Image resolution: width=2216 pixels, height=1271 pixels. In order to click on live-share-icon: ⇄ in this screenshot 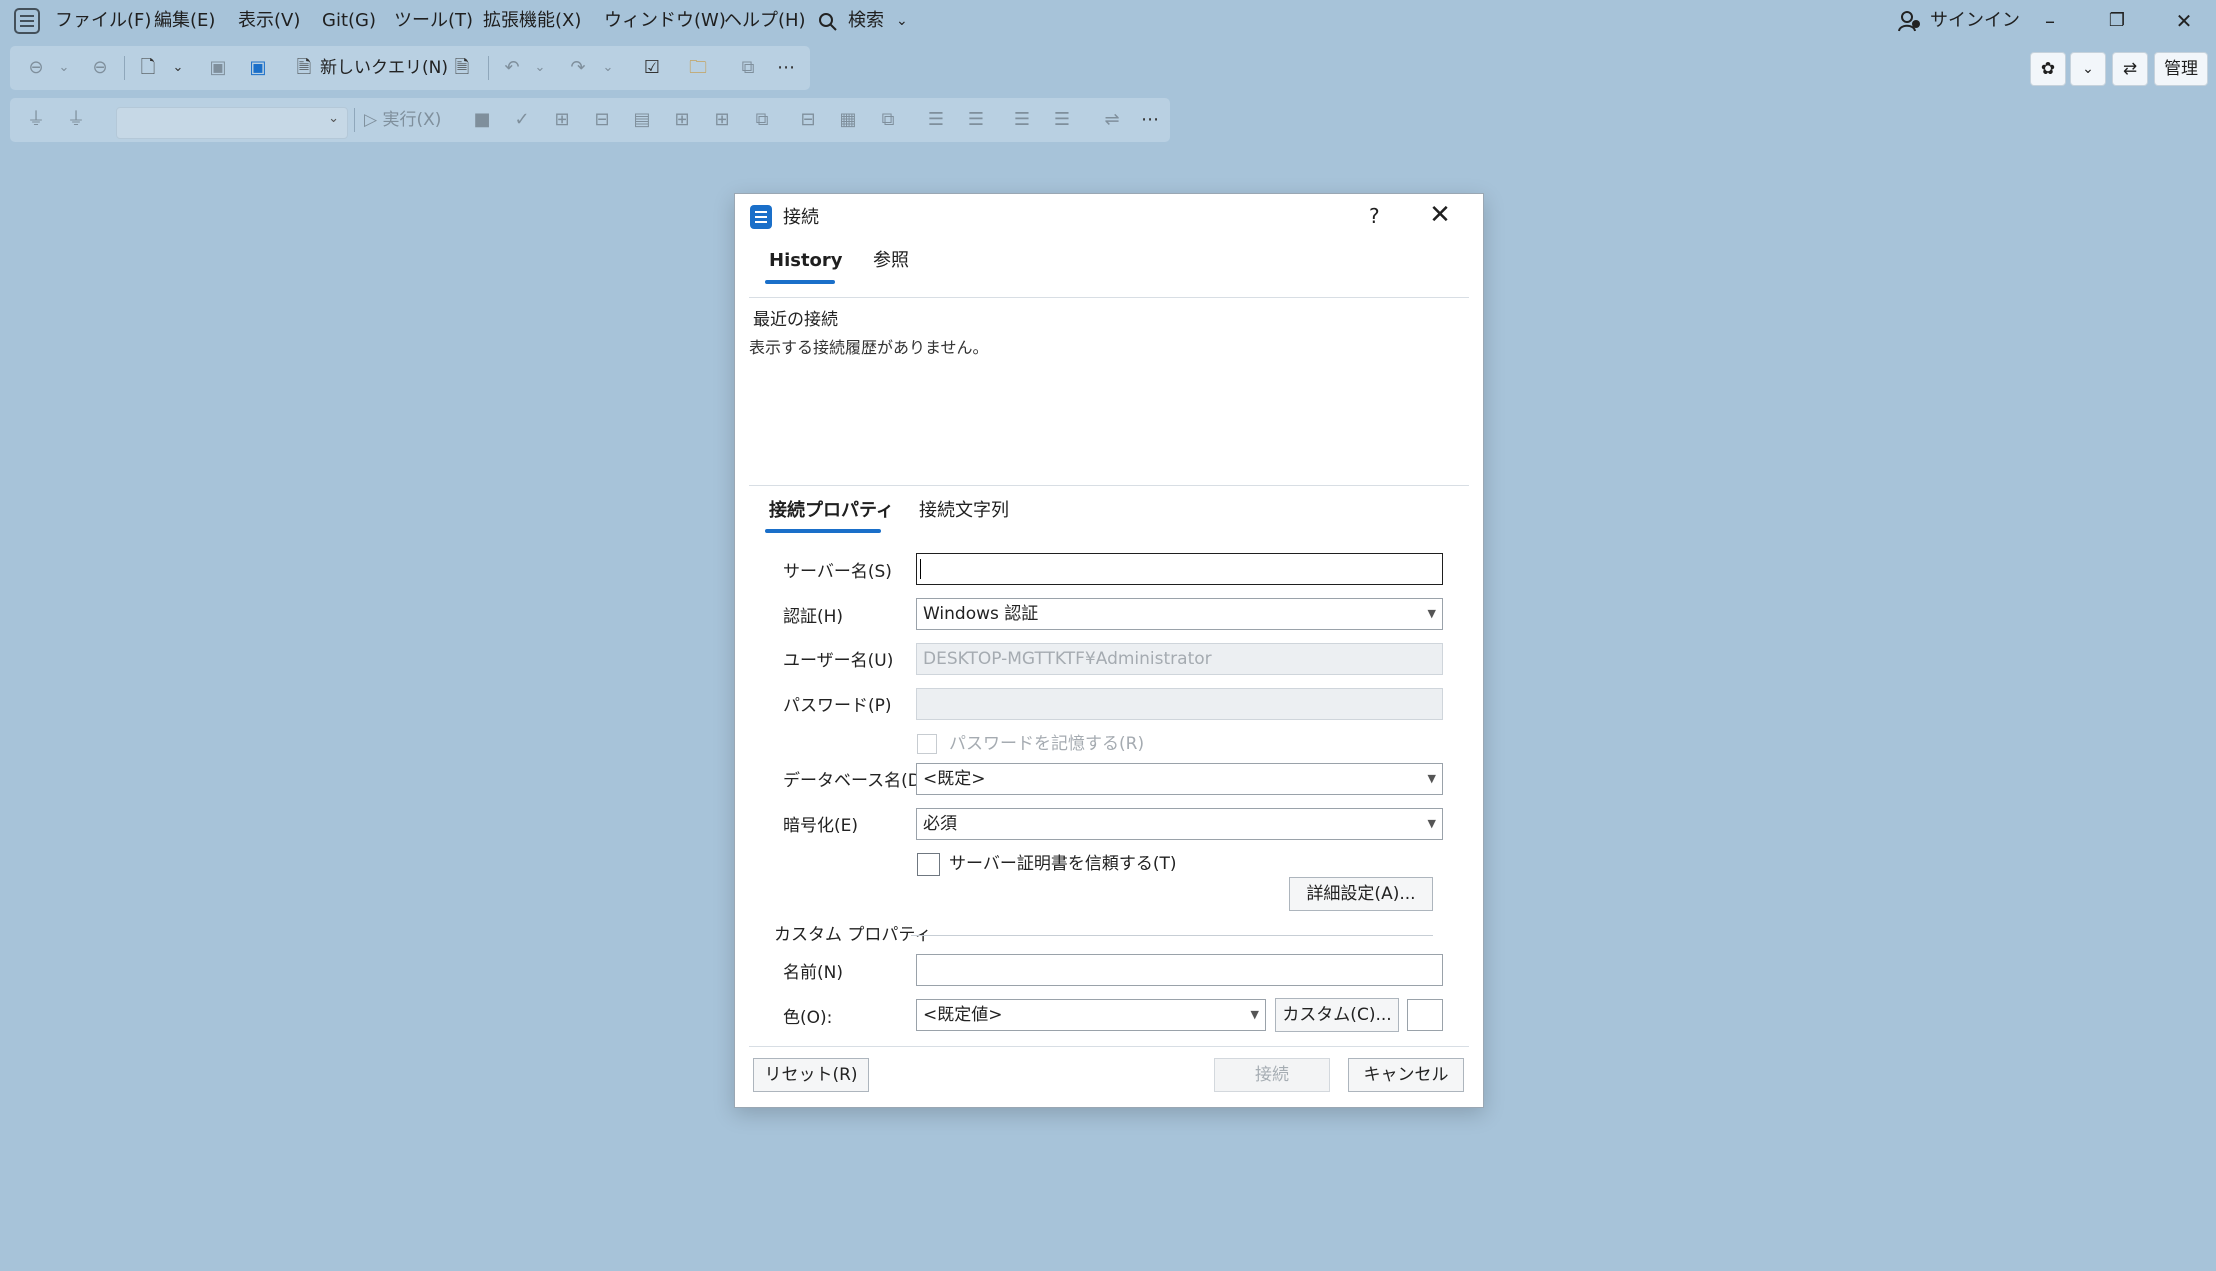, I will do `click(2130, 69)`.